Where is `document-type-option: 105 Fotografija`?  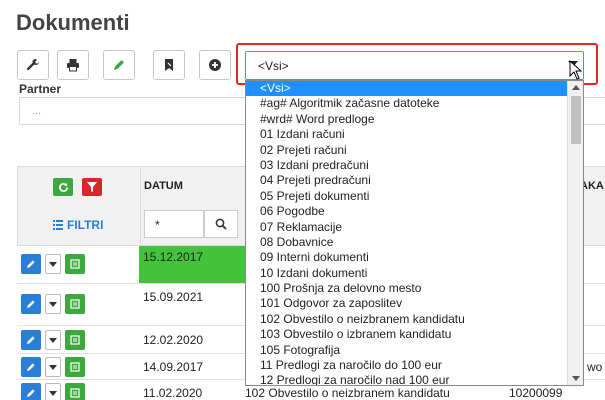 document-type-option: 105 Fotografija is located at coordinates (414, 350).